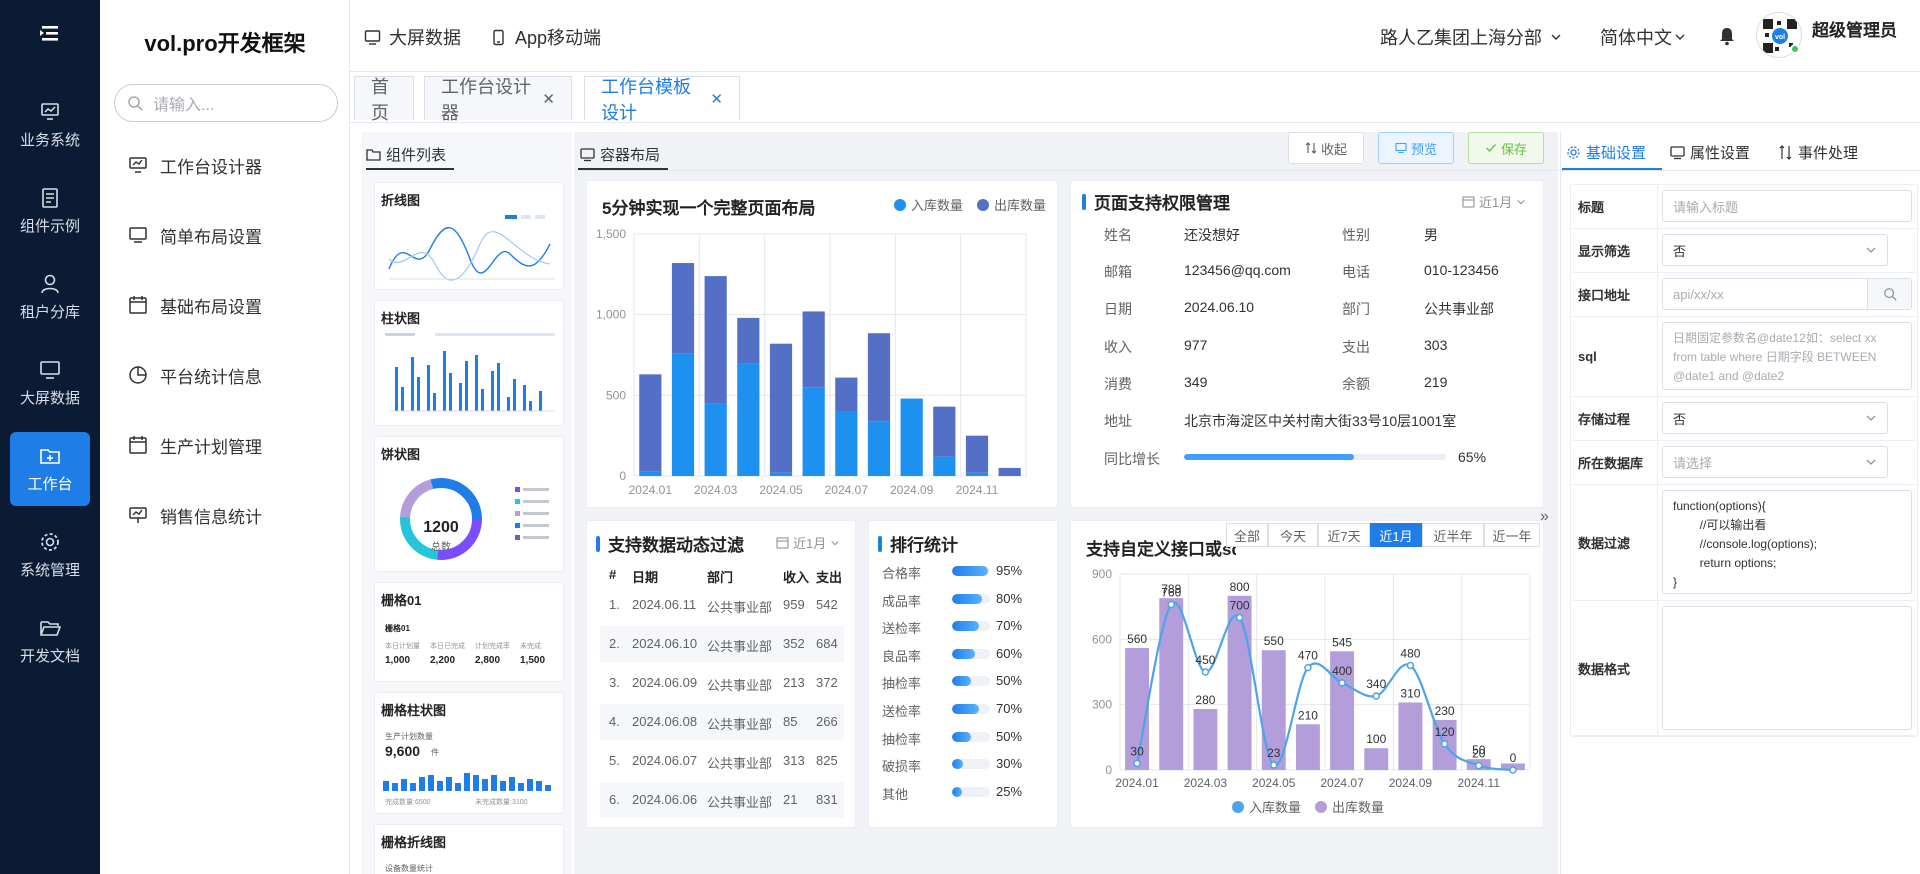 The width and height of the screenshot is (1920, 874). Describe the element at coordinates (1156, 201) in the screenshot. I see `card-permission-title: 页面支持权限管理` at that location.